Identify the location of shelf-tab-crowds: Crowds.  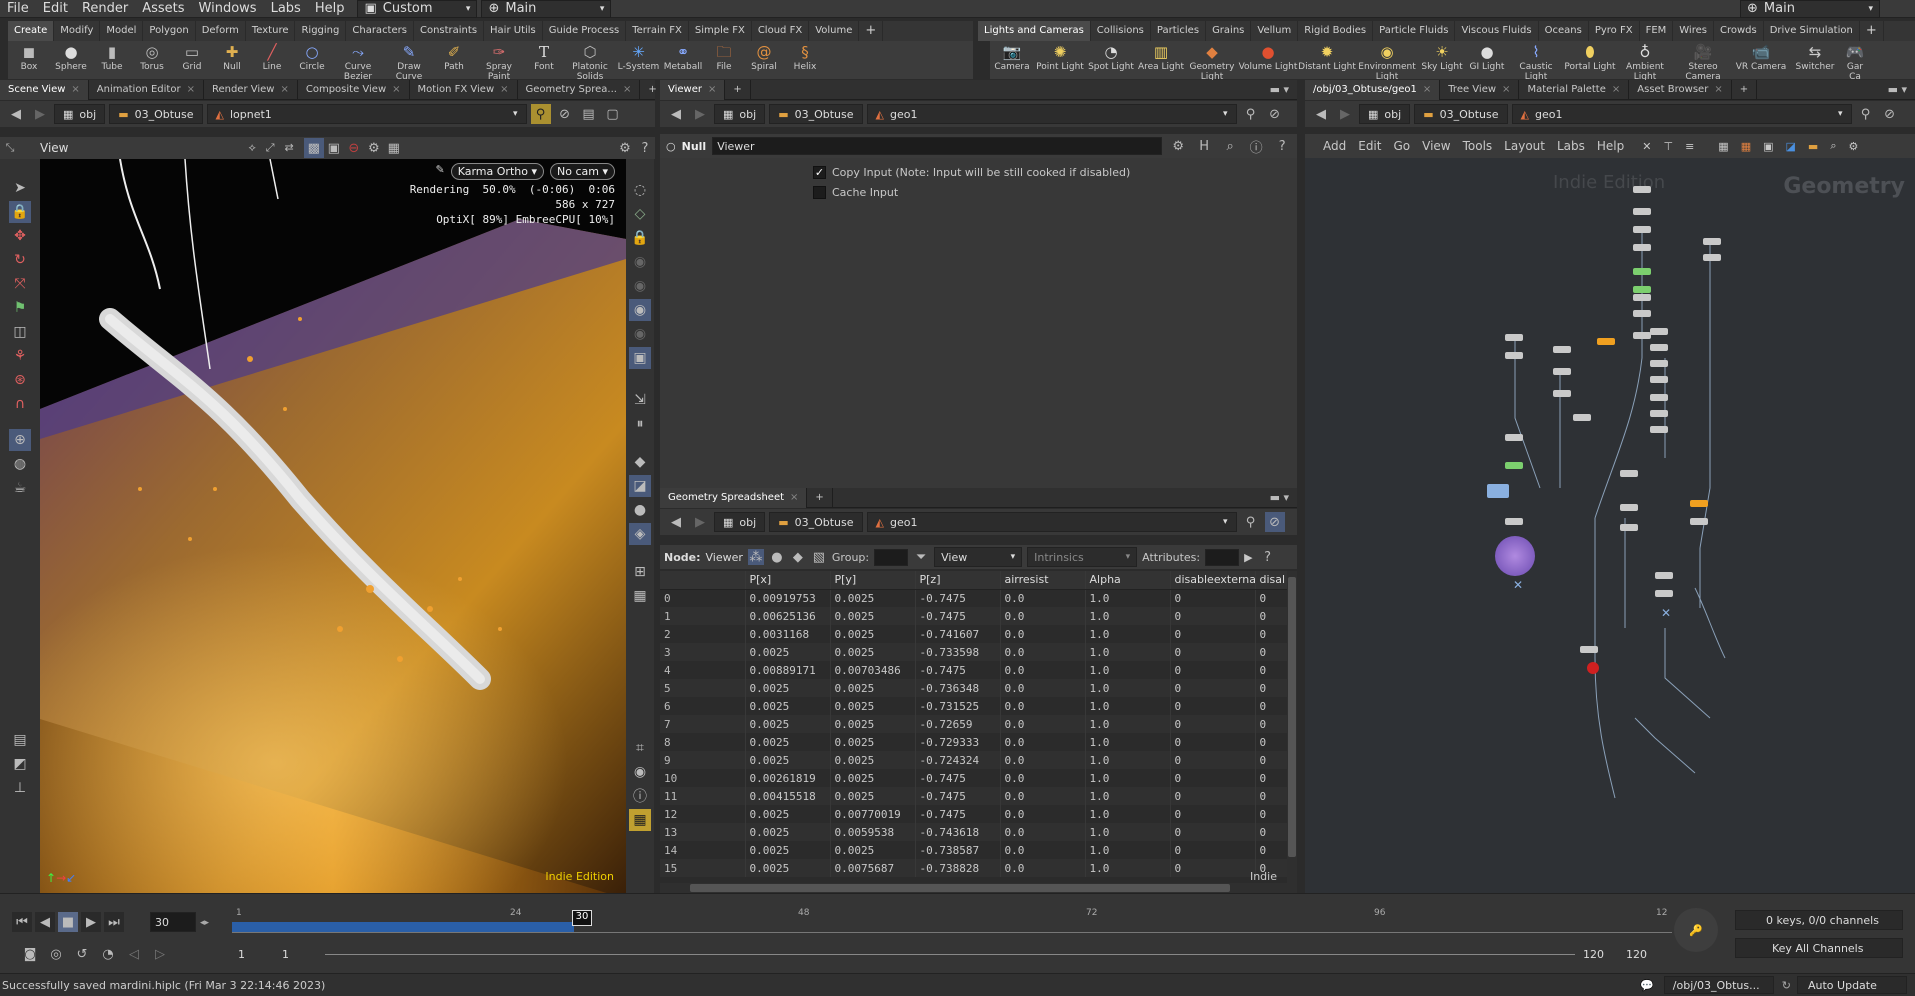
(1739, 31).